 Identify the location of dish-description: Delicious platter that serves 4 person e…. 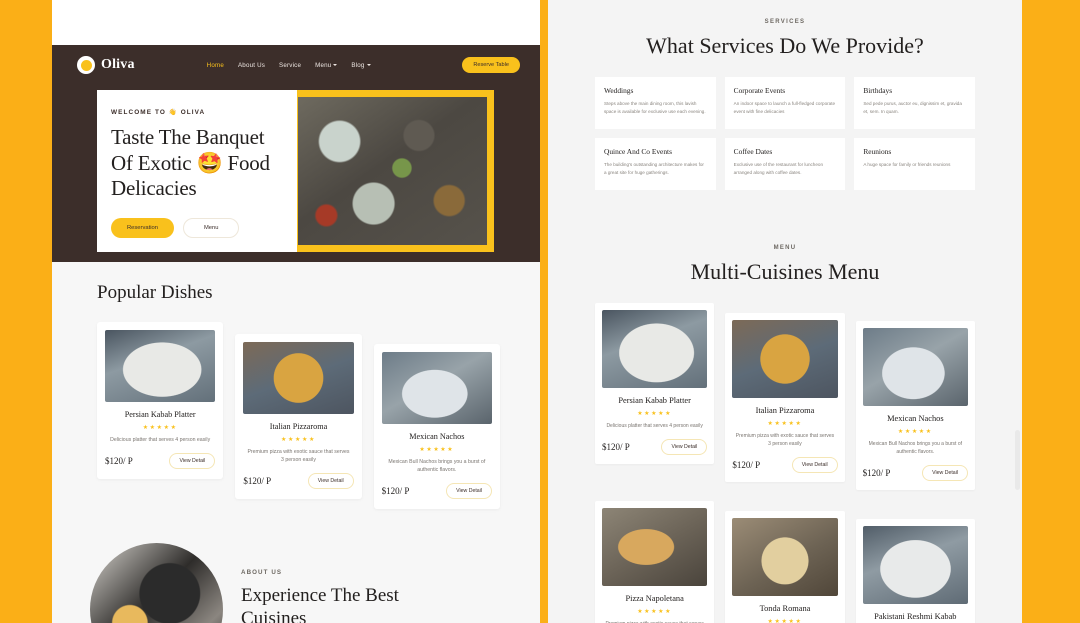
(160, 440).